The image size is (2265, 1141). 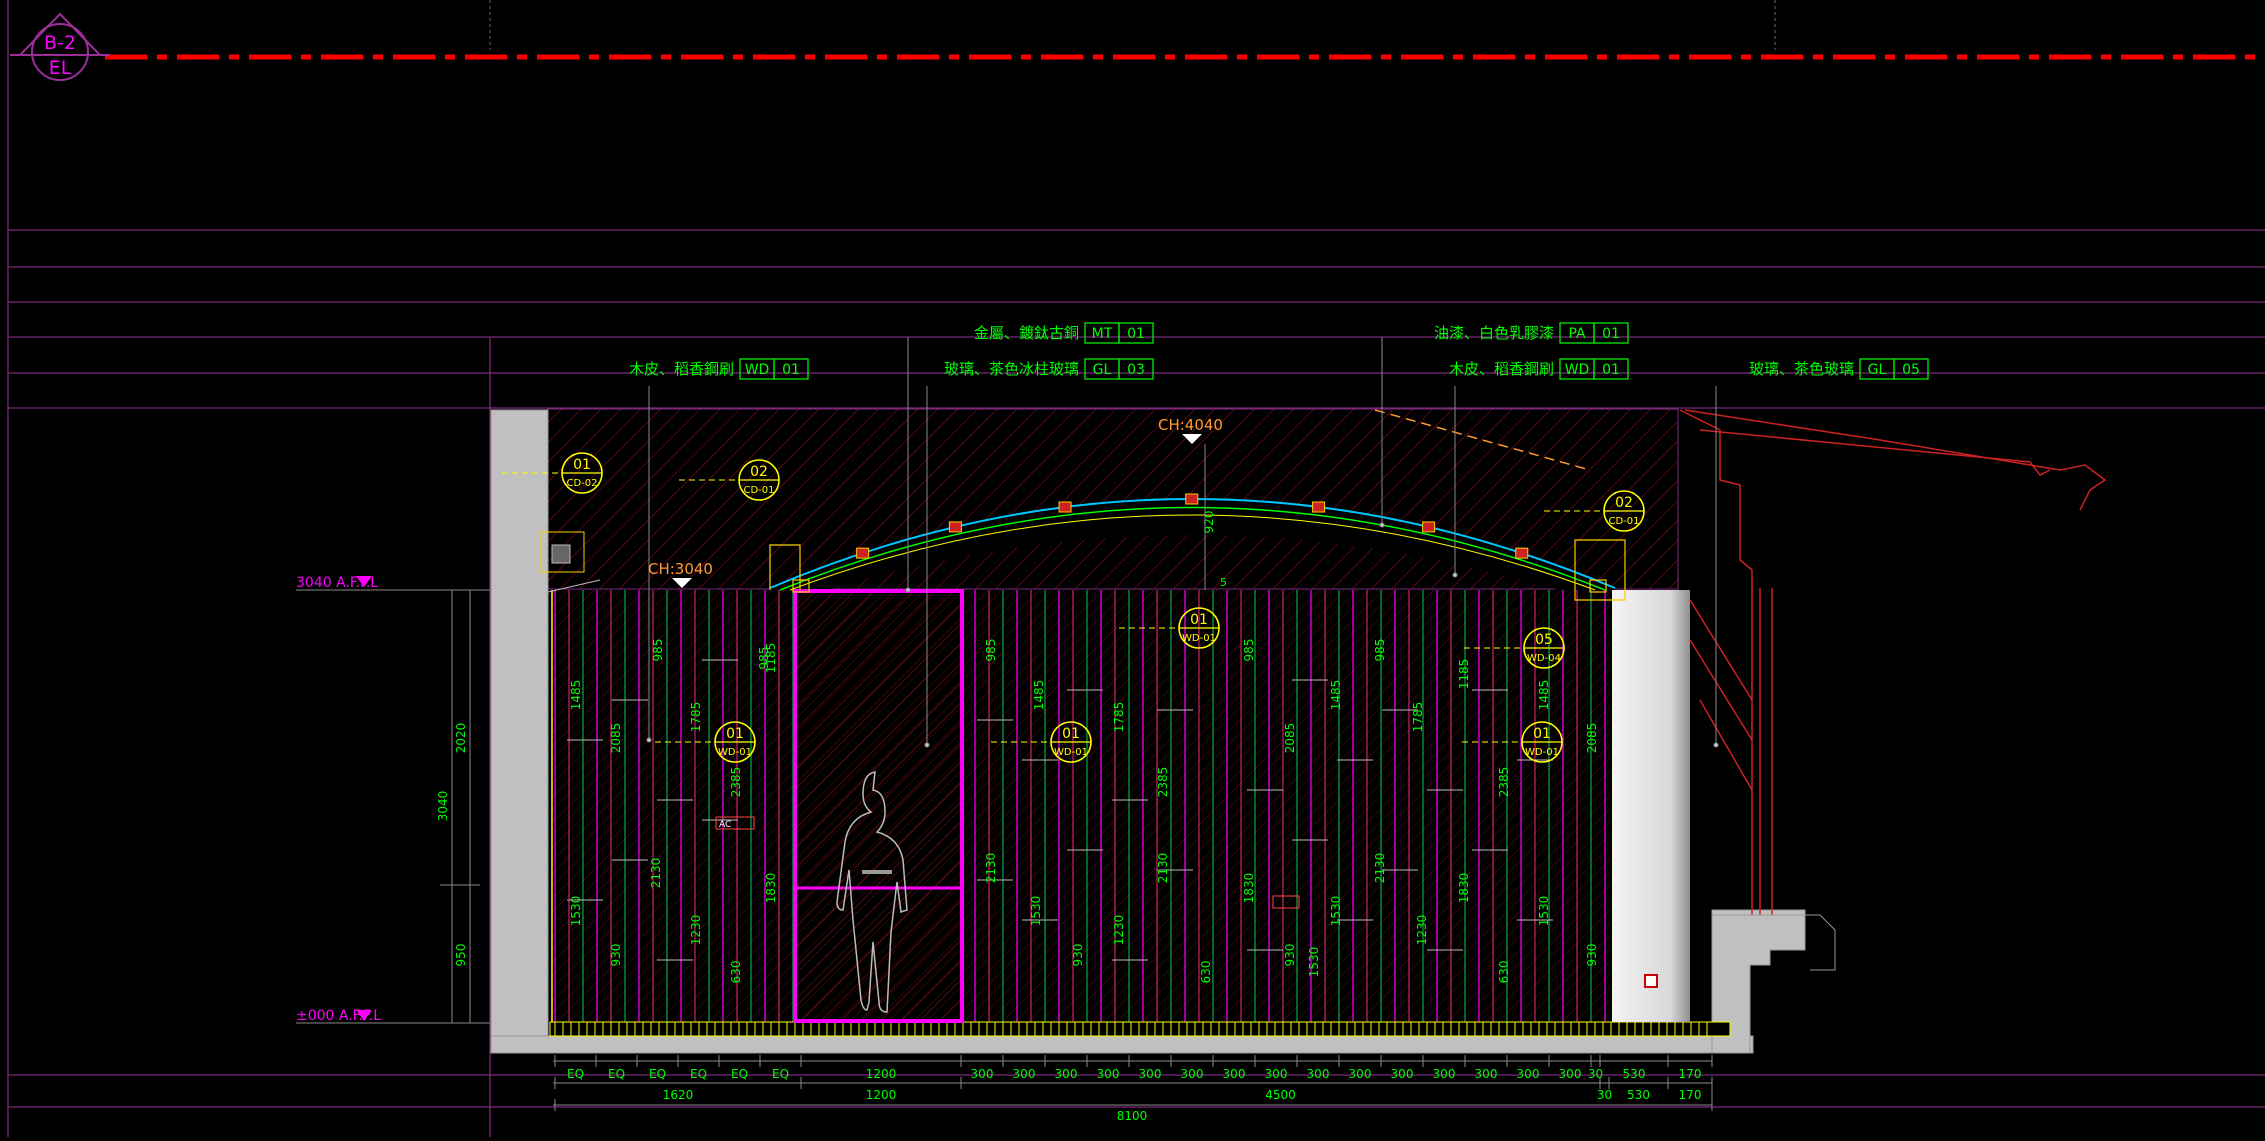 I want to click on elevation-title-tag: B-2 EL, so click(x=60, y=46).